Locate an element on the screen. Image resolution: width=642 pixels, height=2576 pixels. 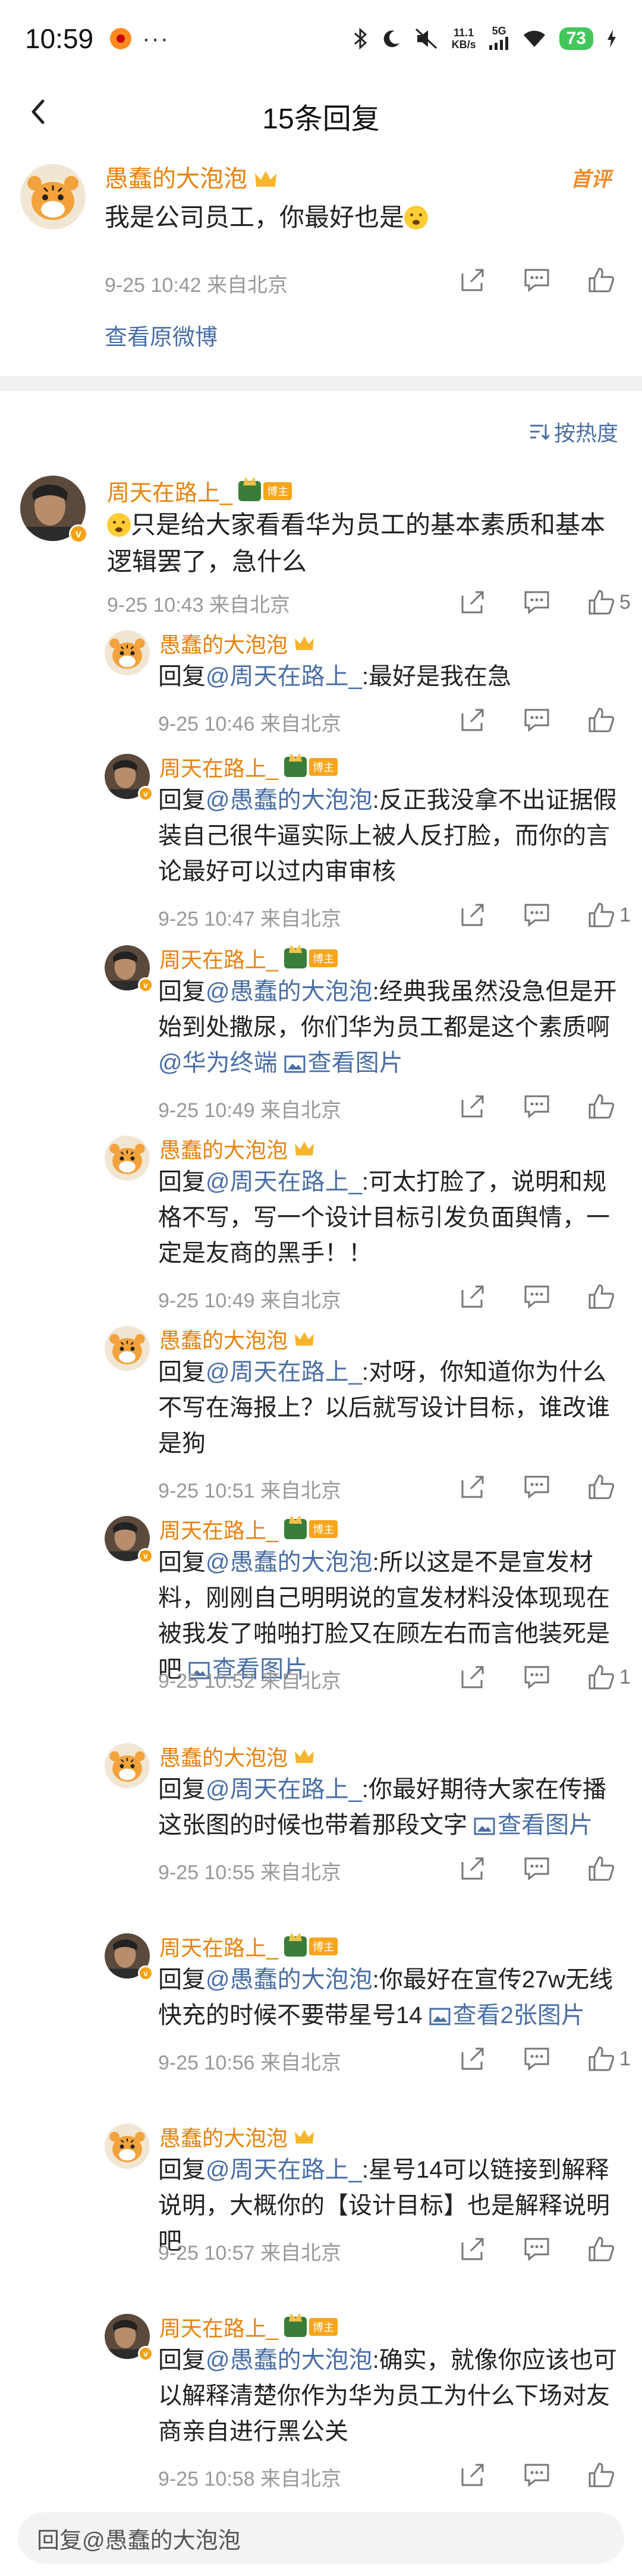
main-text-content: 只是给大家看看华为员工的基本素质和基本逻辑罢了，急什么 is located at coordinates (356, 543).